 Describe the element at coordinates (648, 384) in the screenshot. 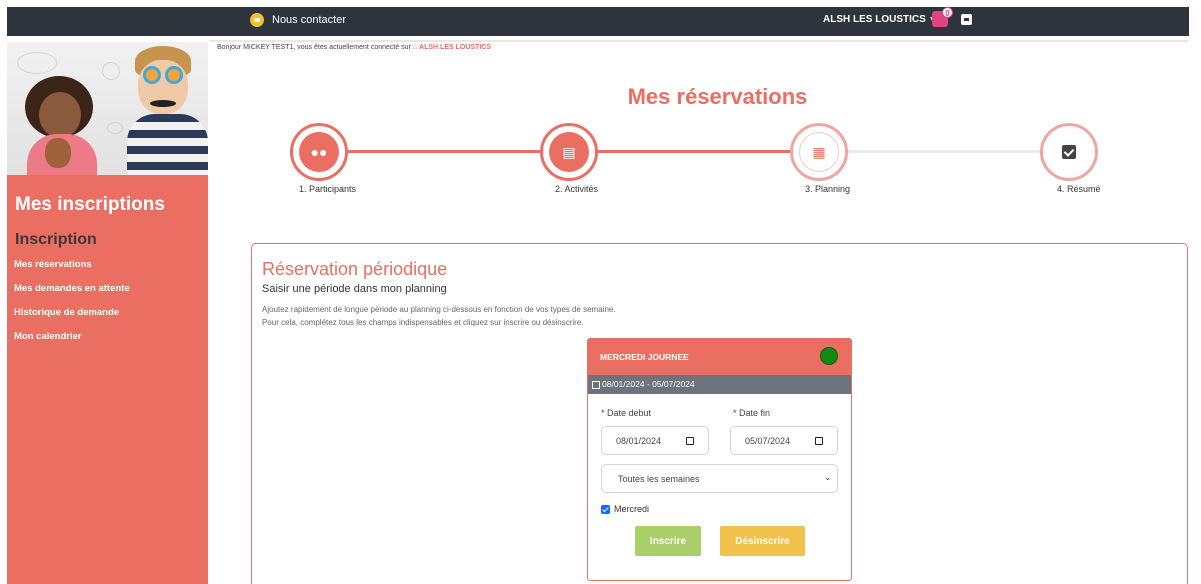

I see `card-date-range-text: 08/01/2024 - 05/07/2024` at that location.